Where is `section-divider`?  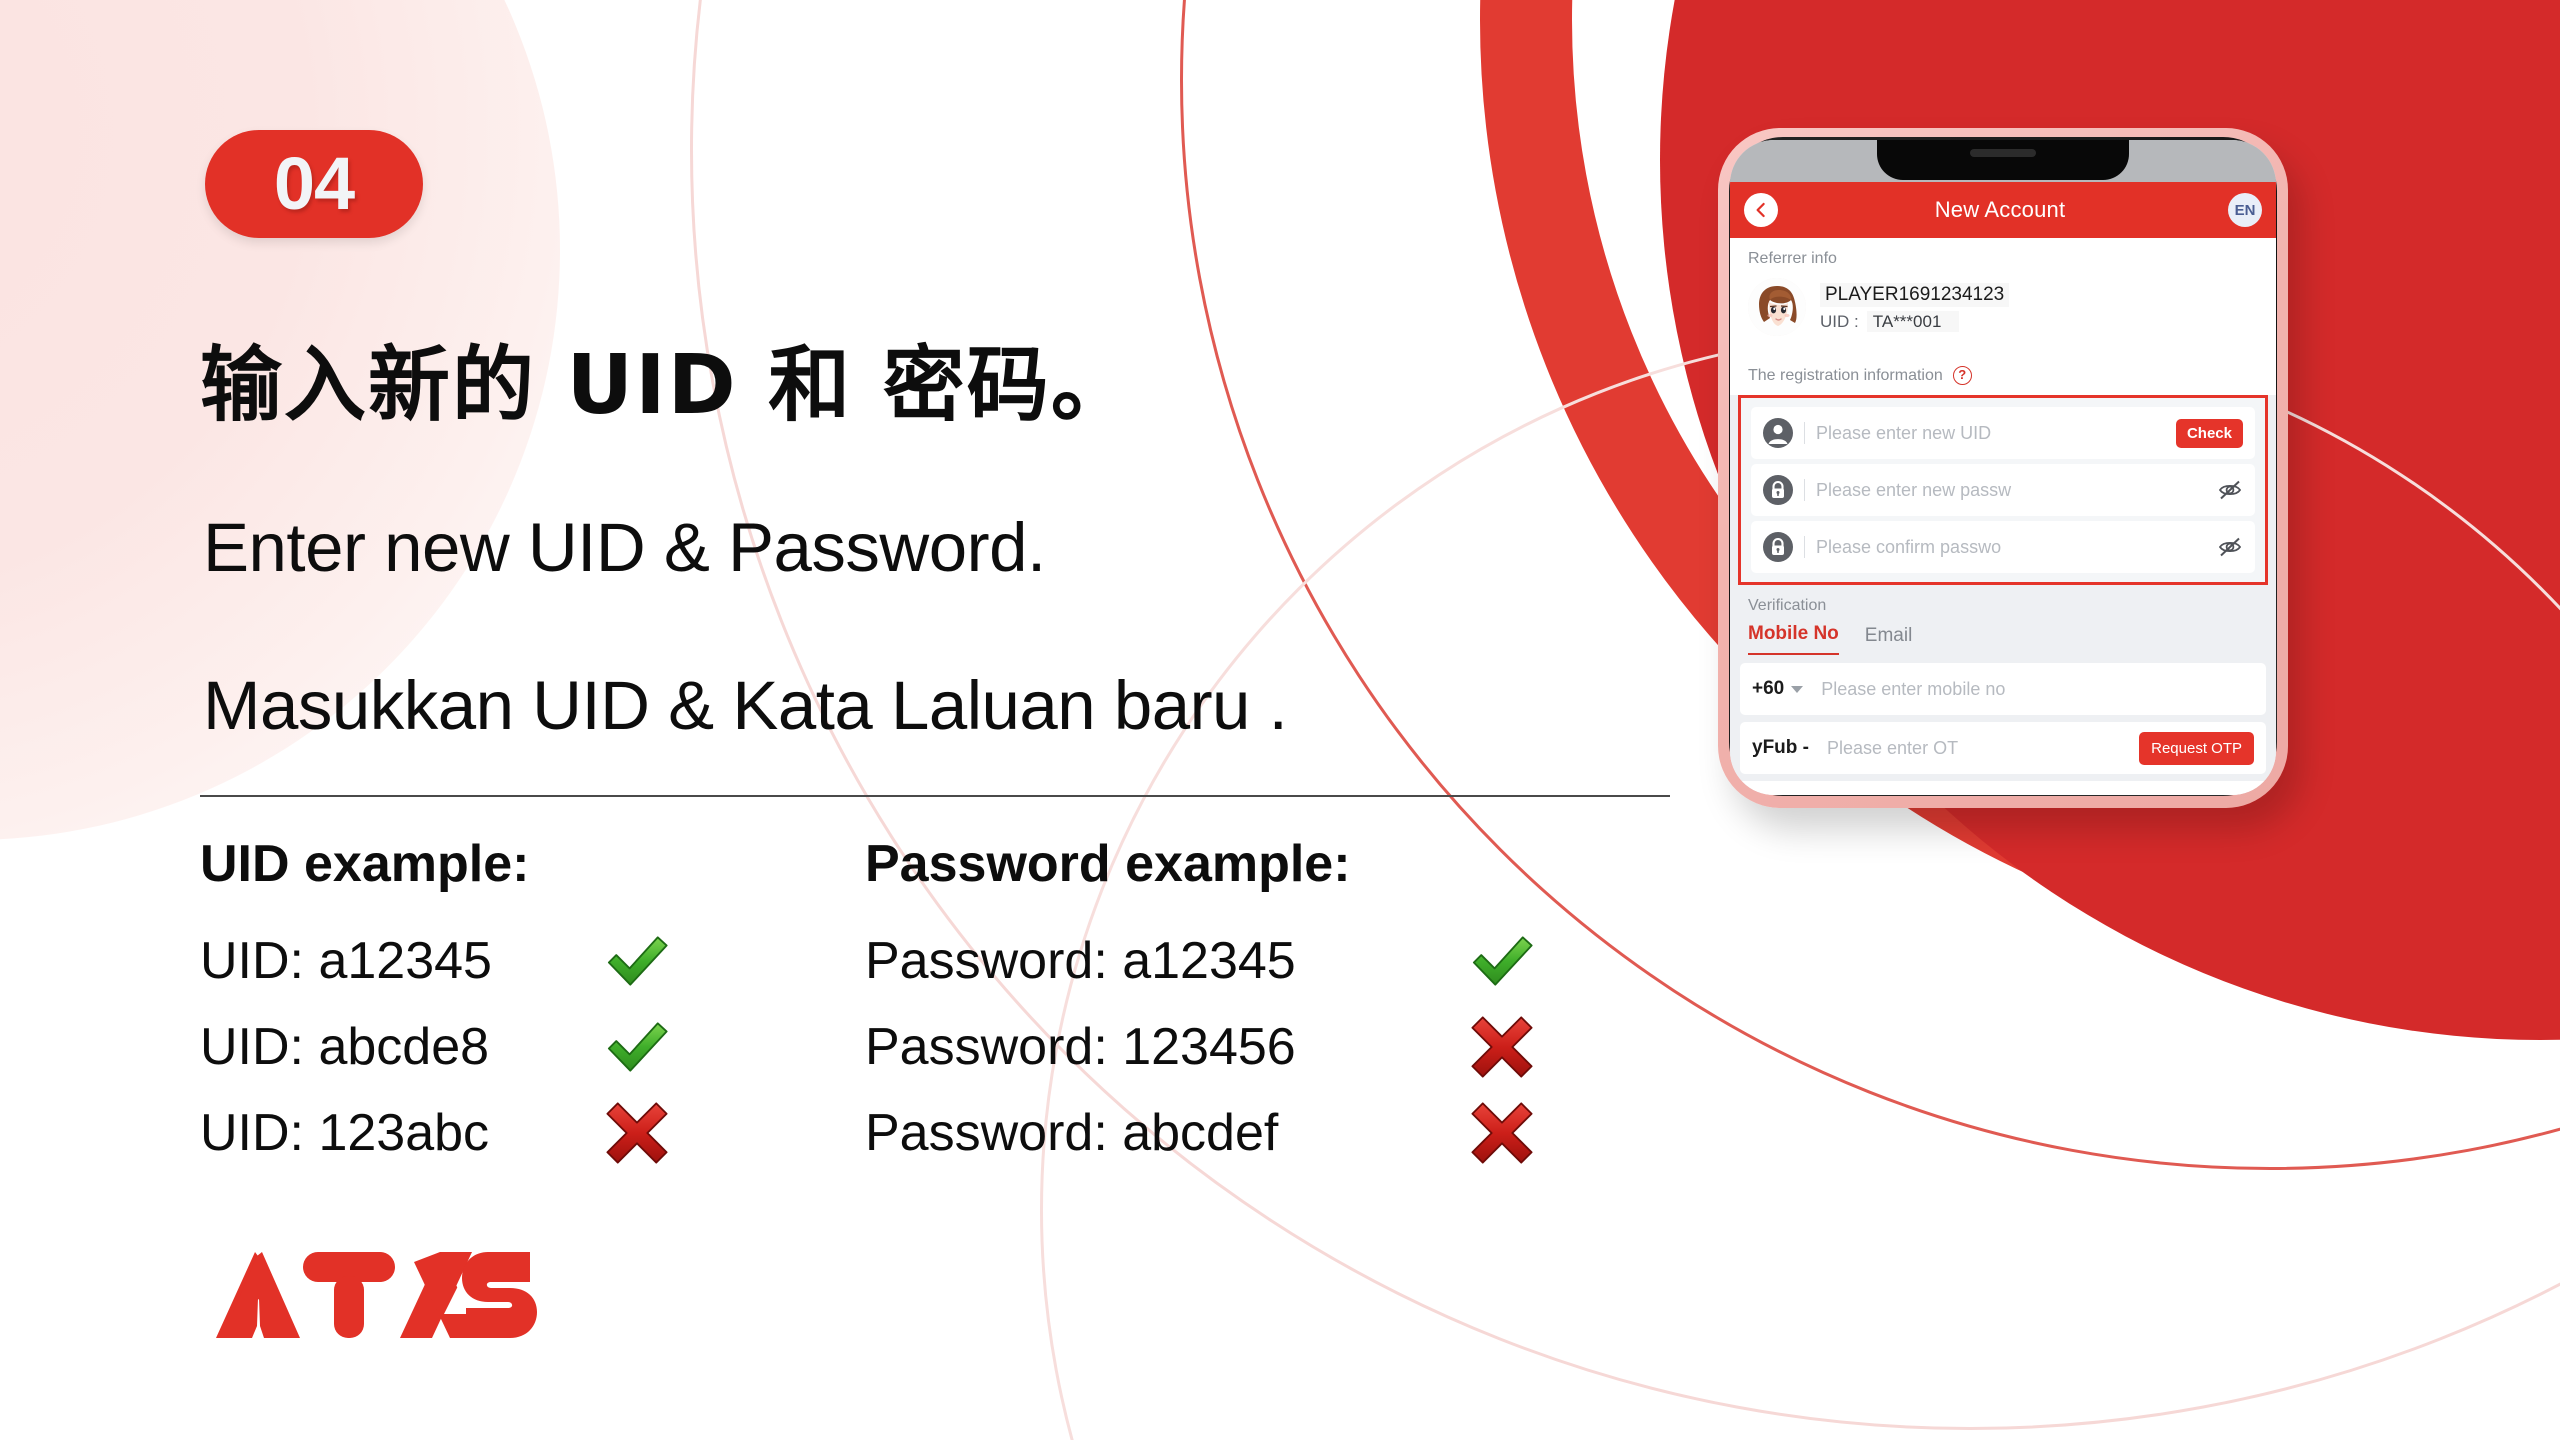 section-divider is located at coordinates (935, 796).